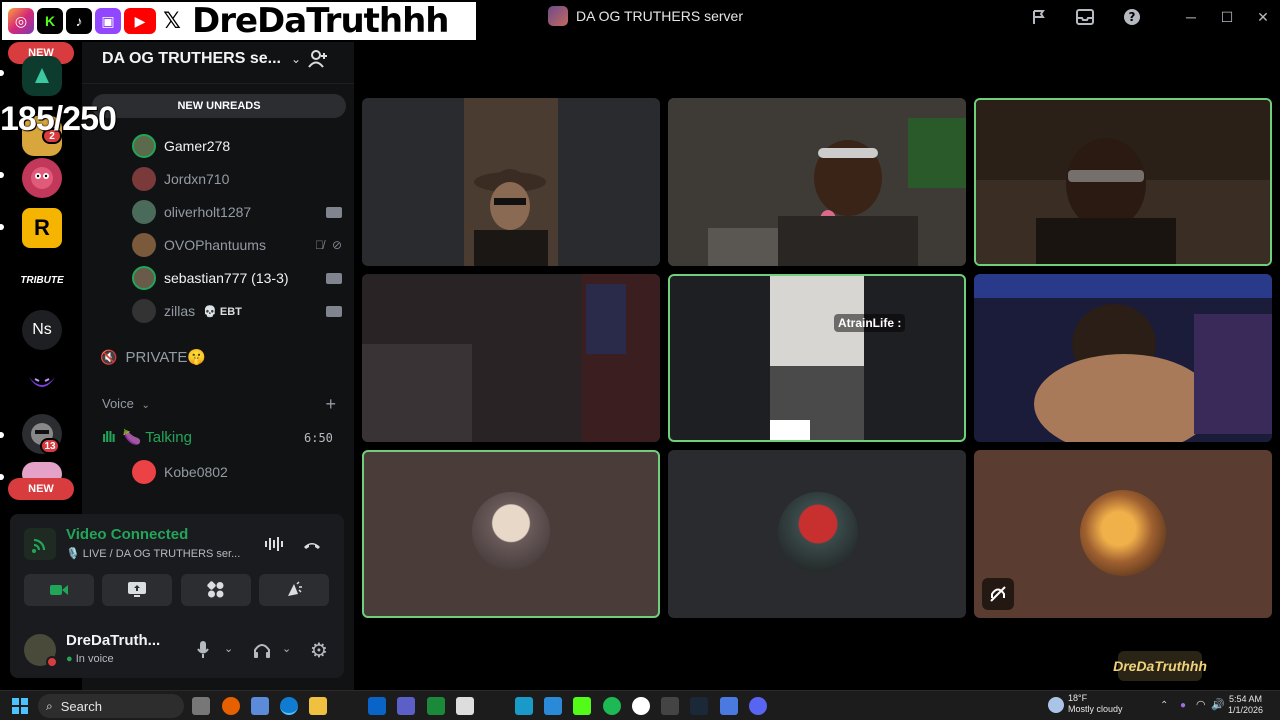  Describe the element at coordinates (237, 212) in the screenshot. I see `member-row-3: oliverholt1287` at that location.